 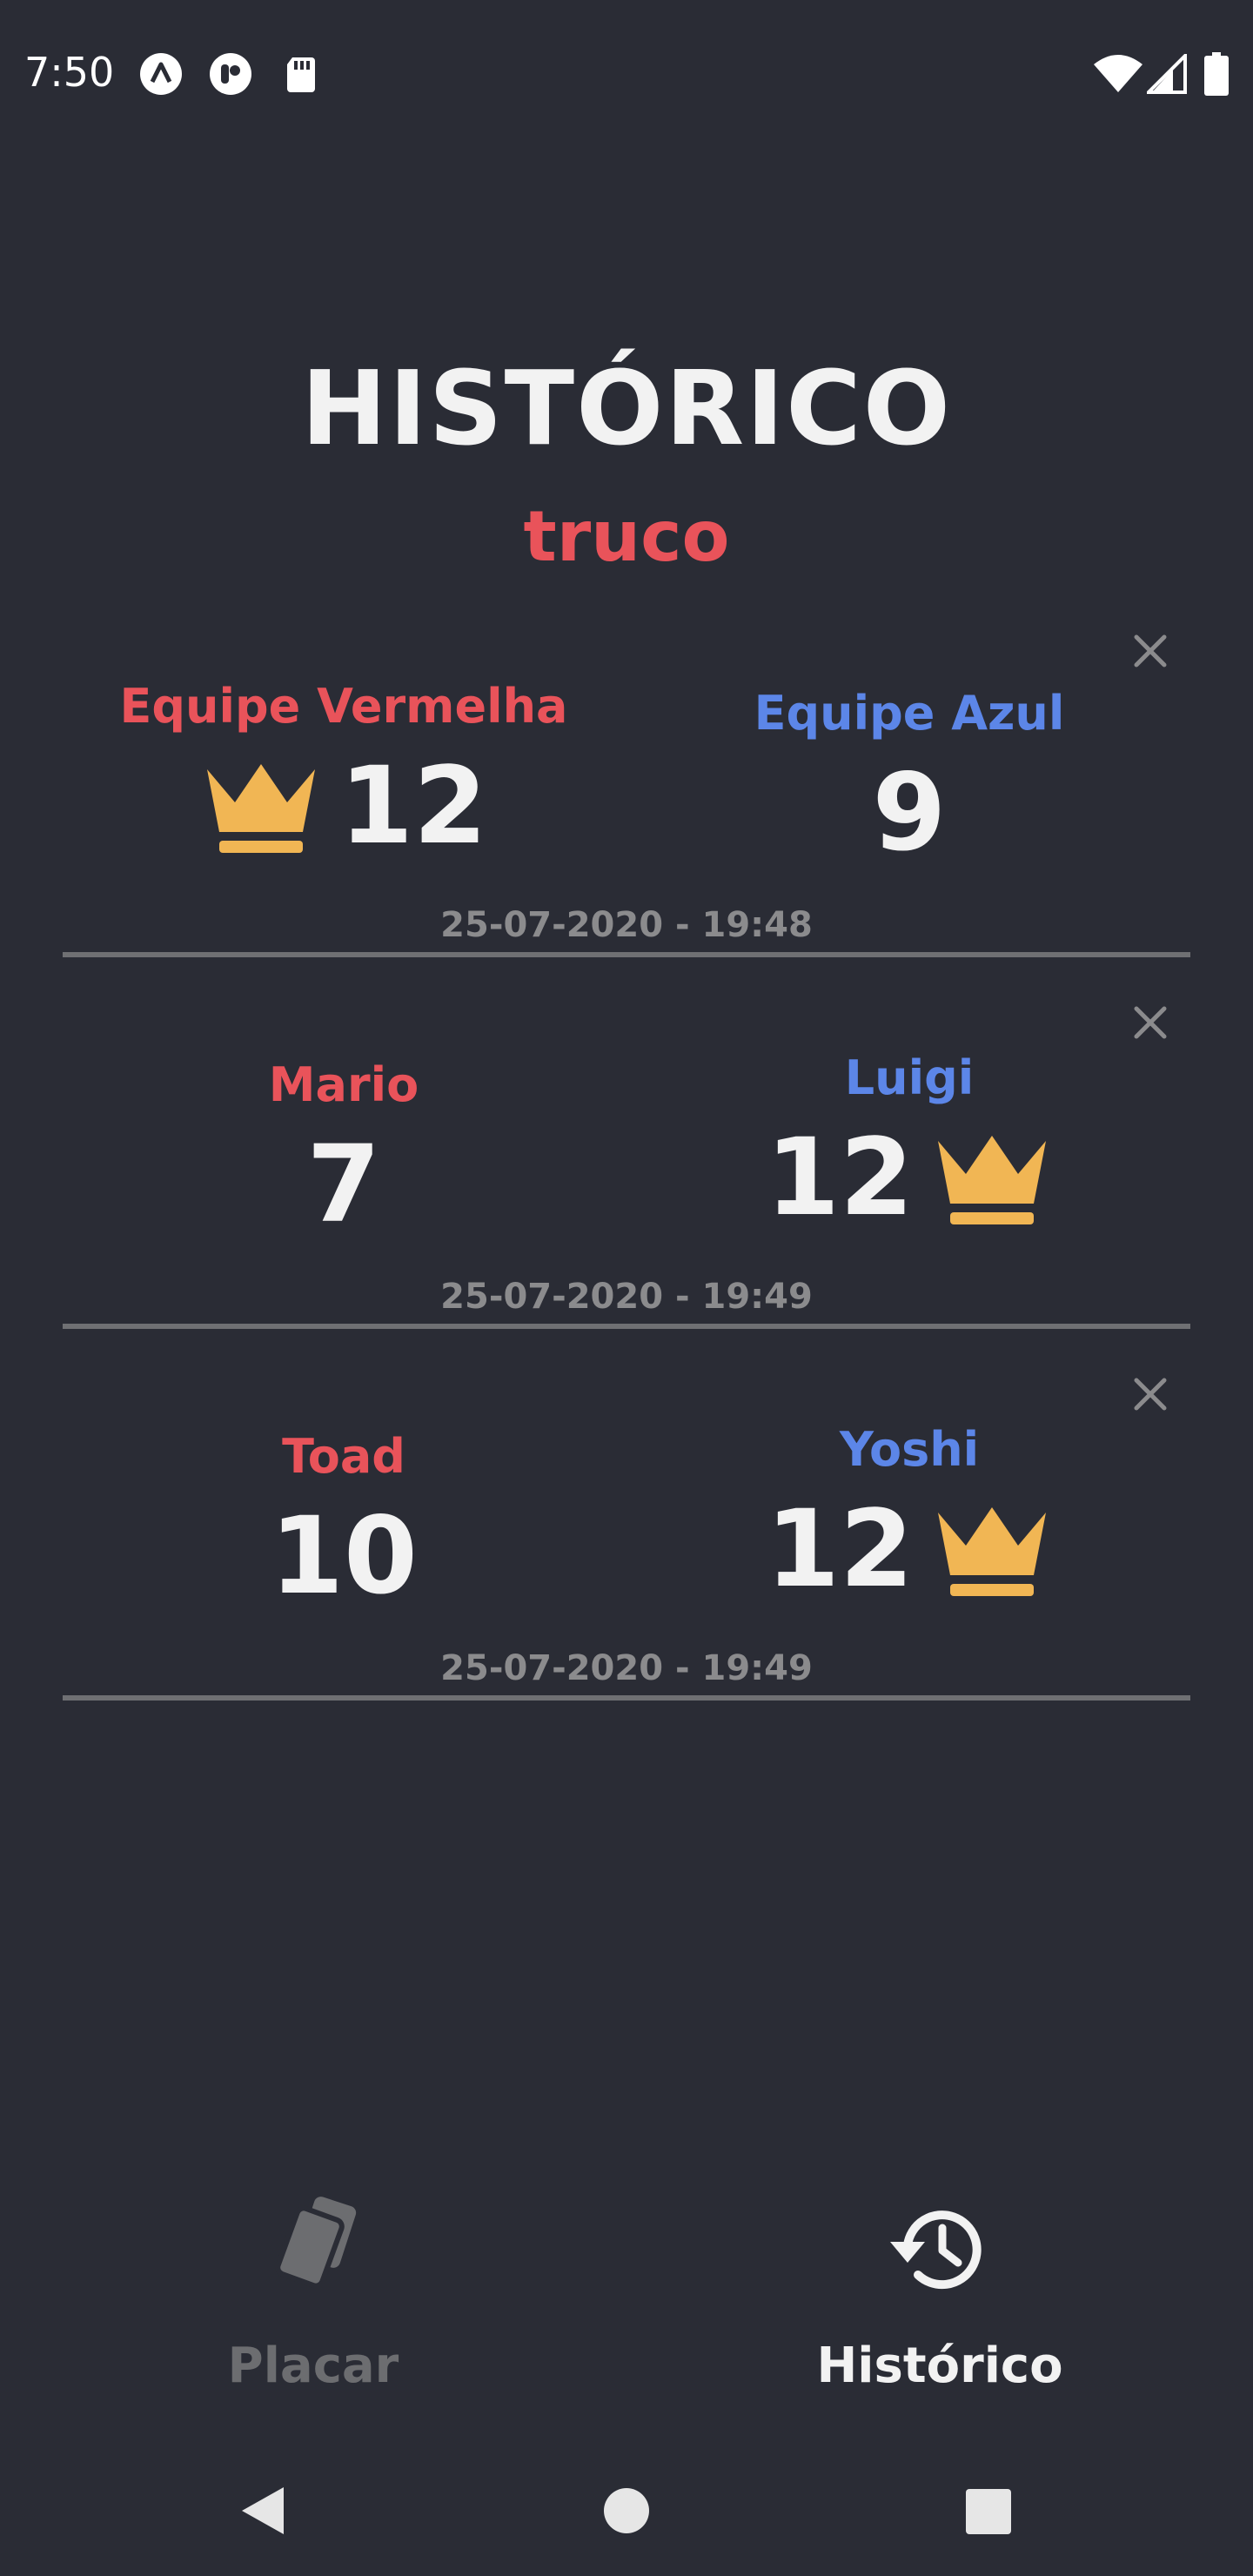 I want to click on right-score-row: 9, so click(x=909, y=812).